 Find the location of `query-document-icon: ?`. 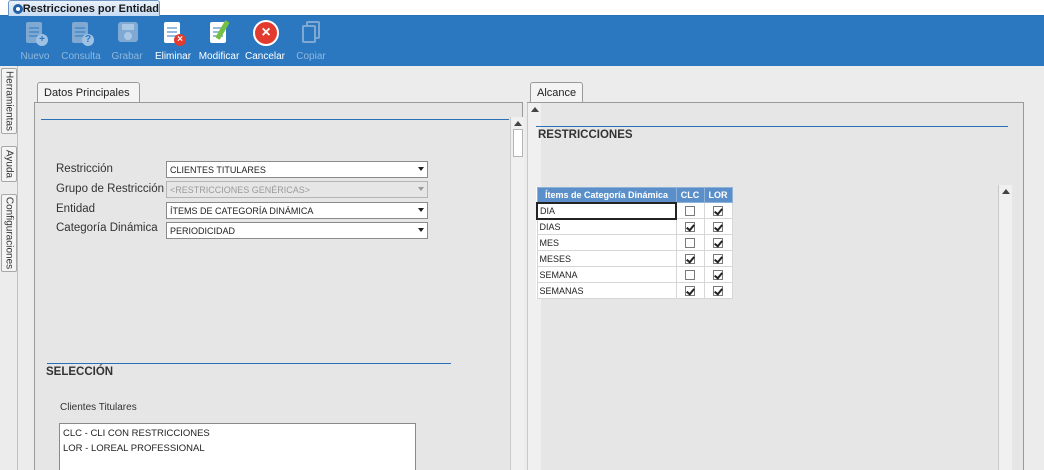

query-document-icon: ? is located at coordinates (81, 34).